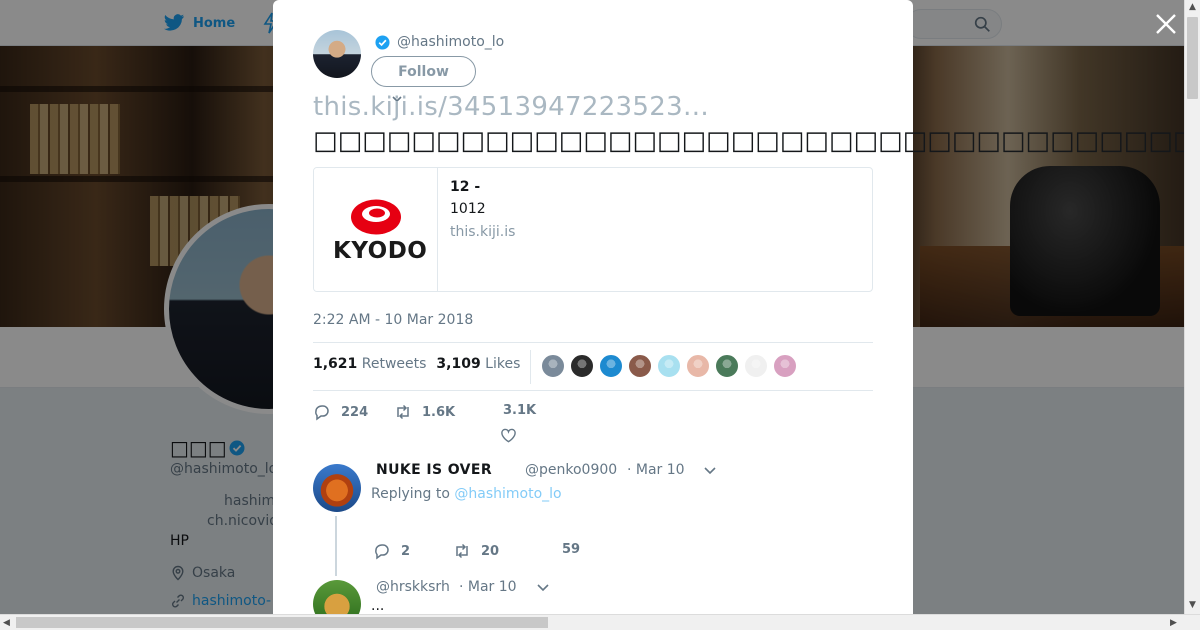  I want to click on reply-author-handle: @hrskksrh, so click(413, 587).